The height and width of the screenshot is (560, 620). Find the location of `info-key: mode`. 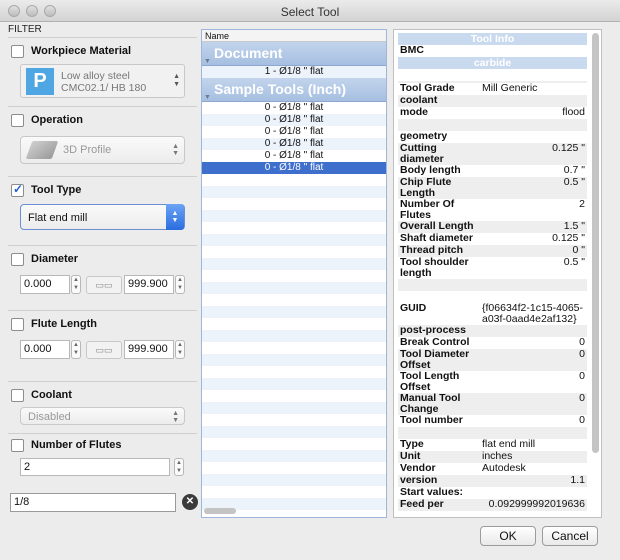

info-key: mode is located at coordinates (414, 112).